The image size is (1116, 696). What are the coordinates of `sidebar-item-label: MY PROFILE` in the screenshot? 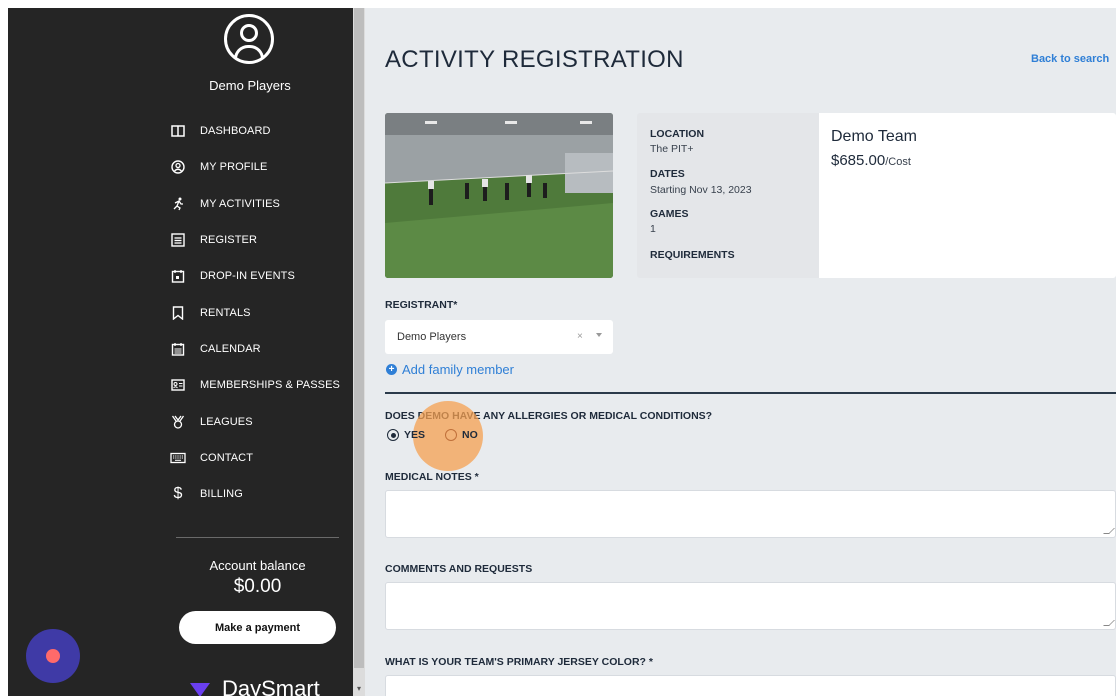 It's located at (234, 167).